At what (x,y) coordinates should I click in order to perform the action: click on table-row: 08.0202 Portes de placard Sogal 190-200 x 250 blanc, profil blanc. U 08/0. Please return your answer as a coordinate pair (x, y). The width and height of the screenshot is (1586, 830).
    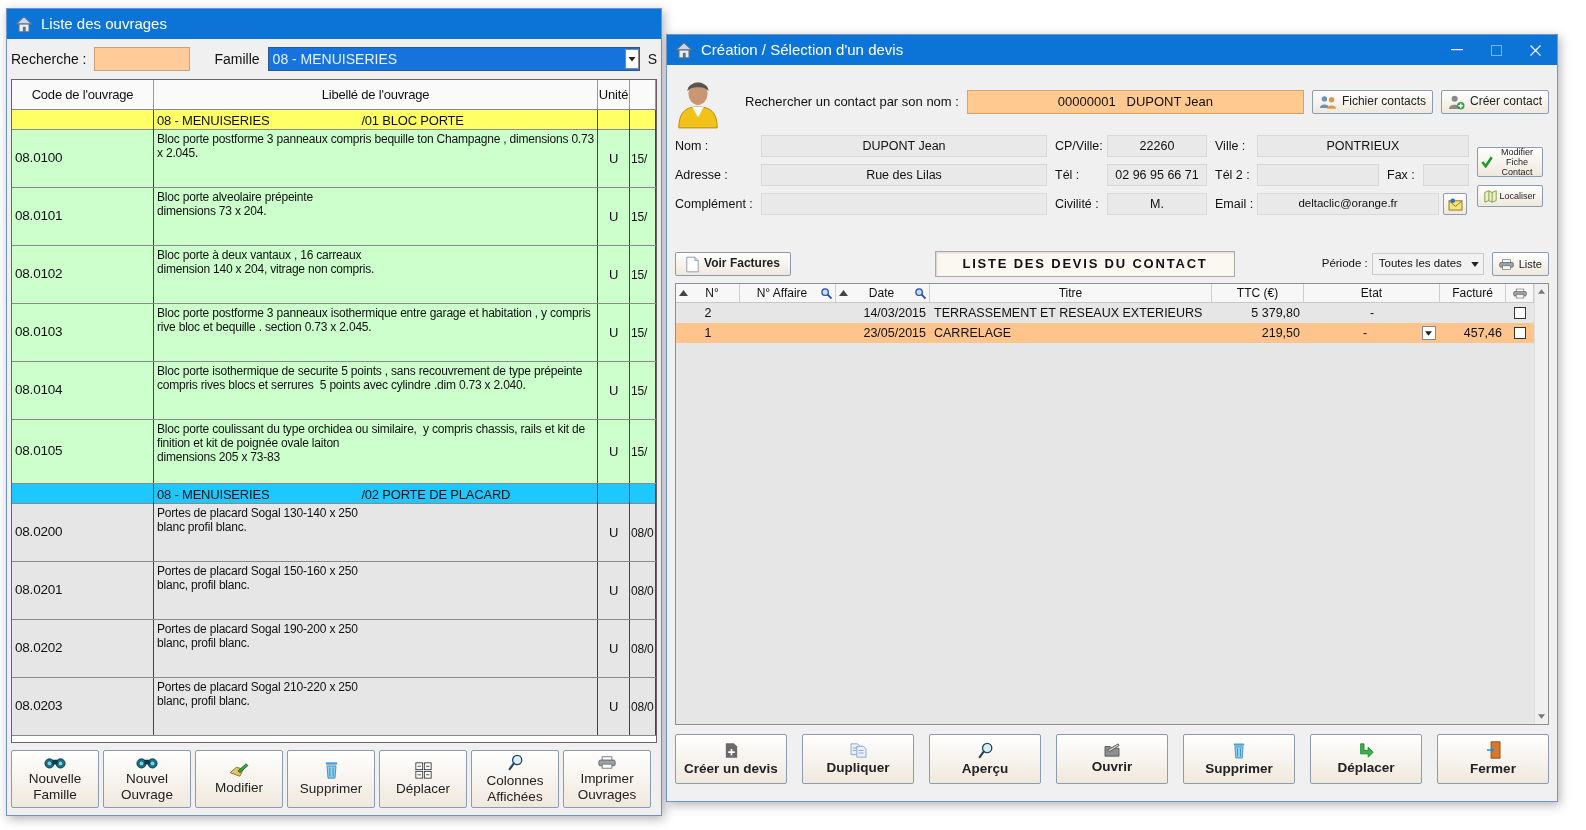
    Looking at the image, I should click on (334, 649).